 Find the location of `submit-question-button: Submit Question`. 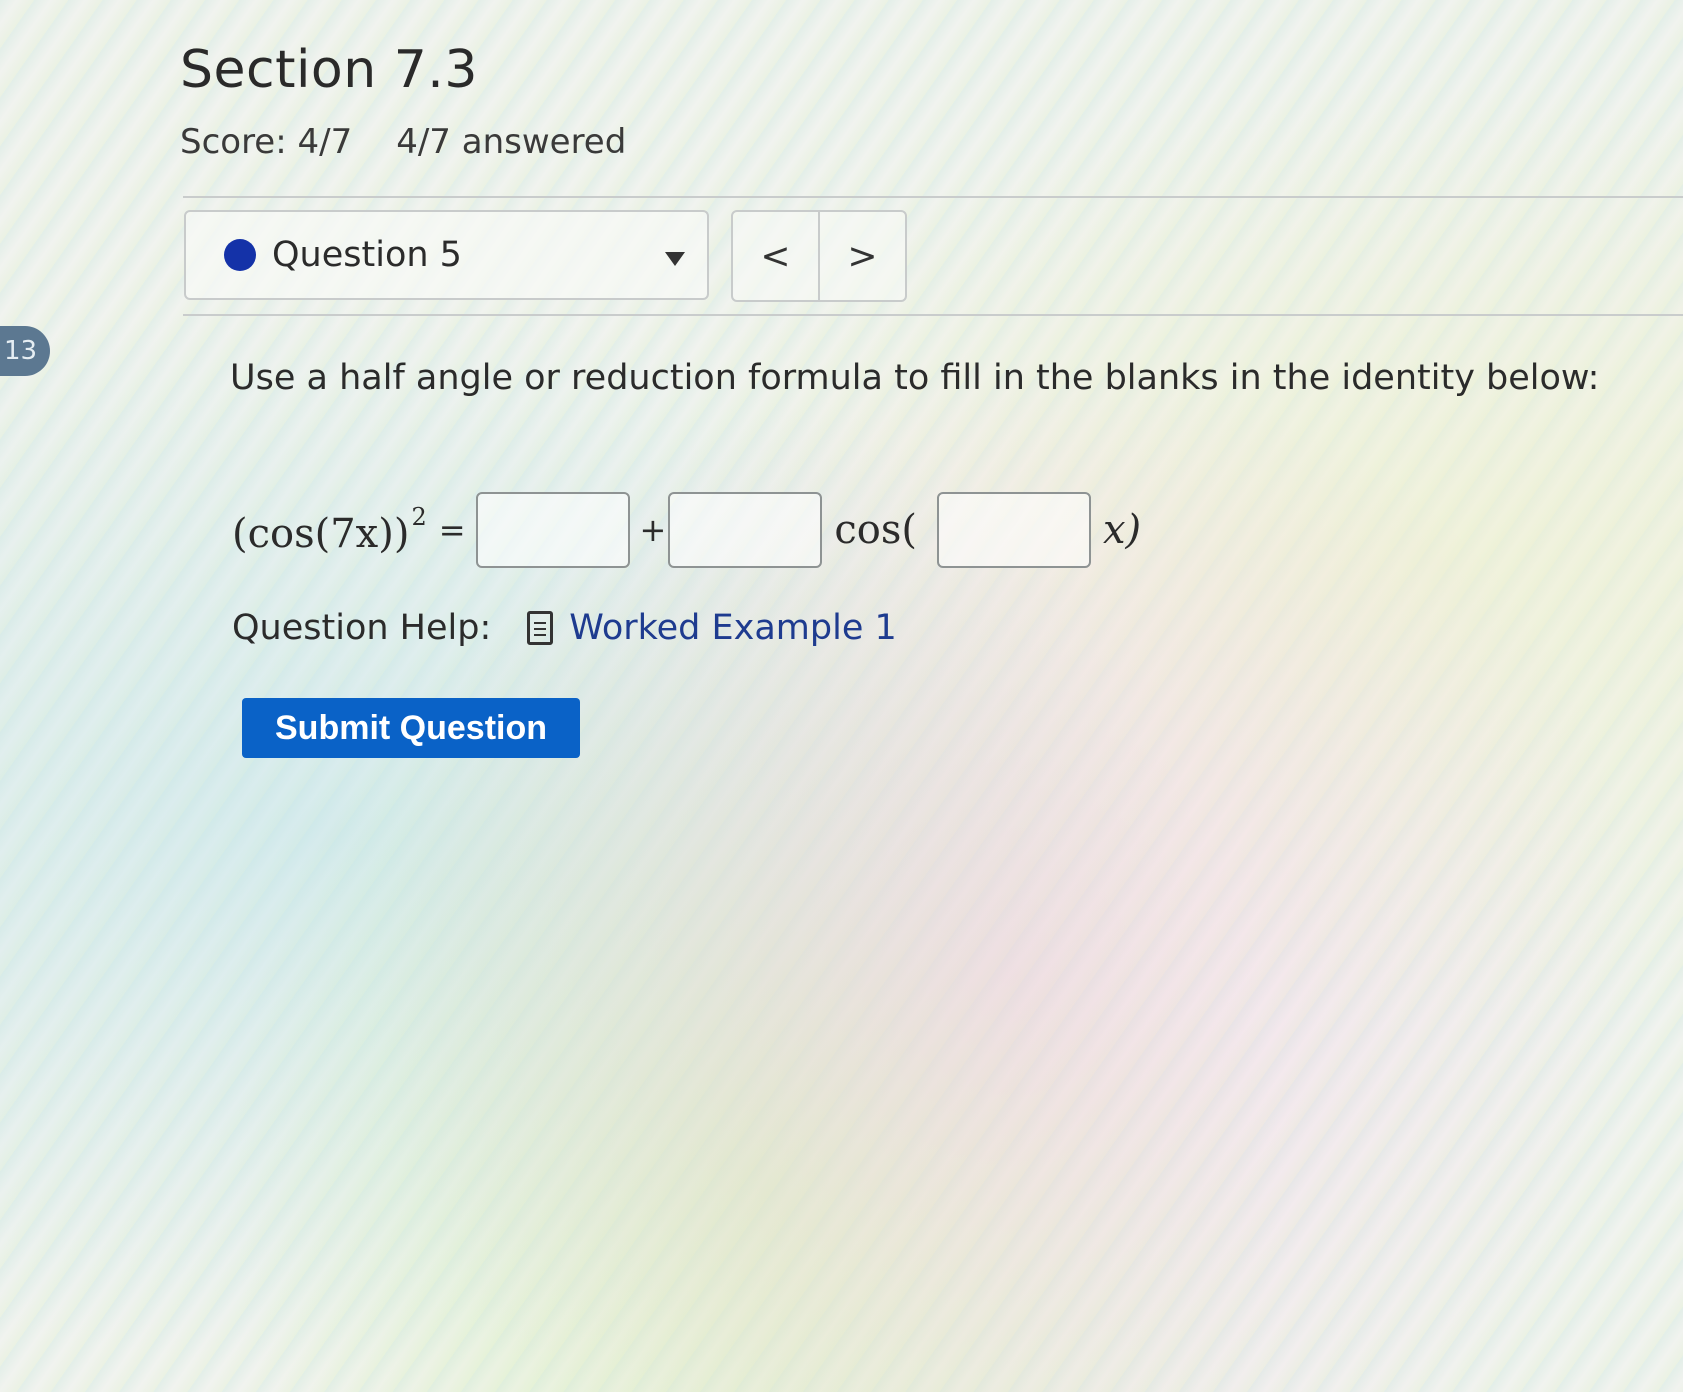

submit-question-button: Submit Question is located at coordinates (411, 728).